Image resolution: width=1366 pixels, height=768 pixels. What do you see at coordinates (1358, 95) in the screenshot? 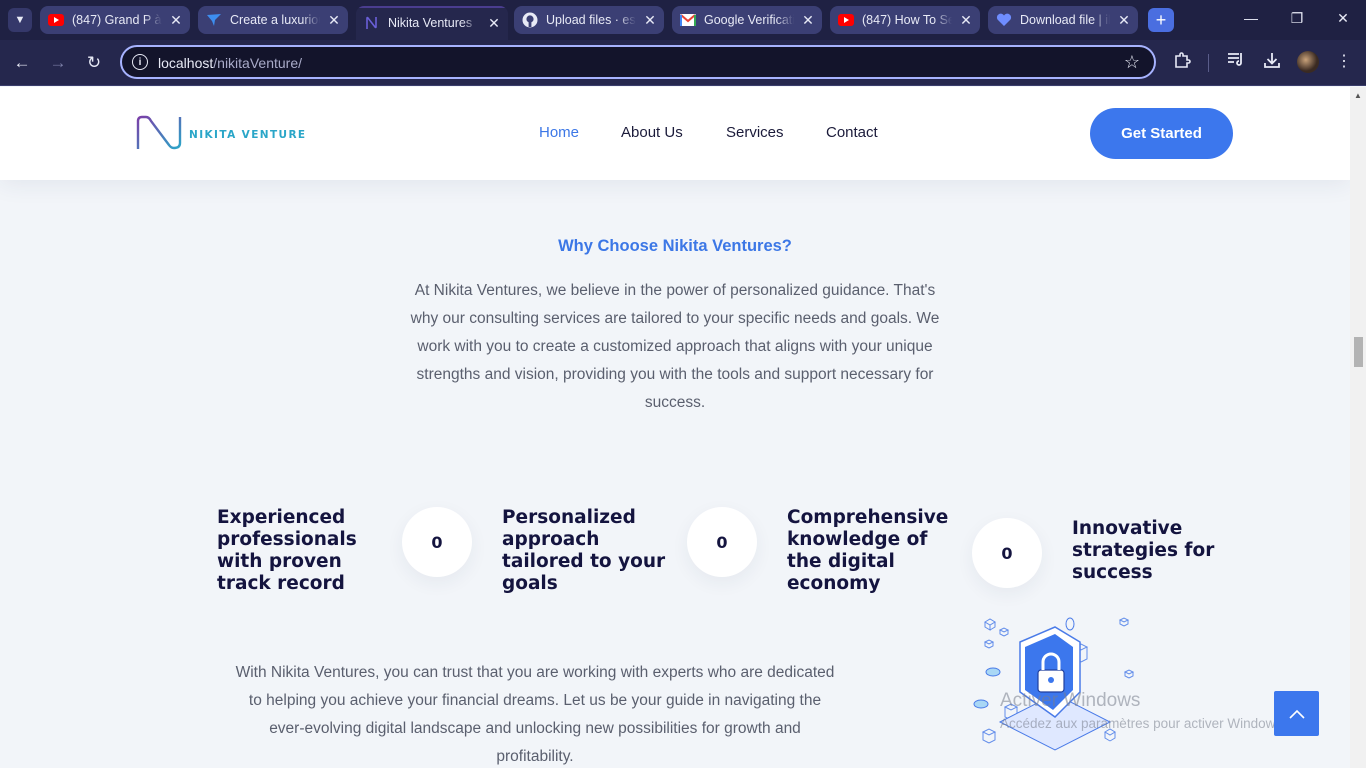
I see `scroll-up-arrow-icon: ▲` at bounding box center [1358, 95].